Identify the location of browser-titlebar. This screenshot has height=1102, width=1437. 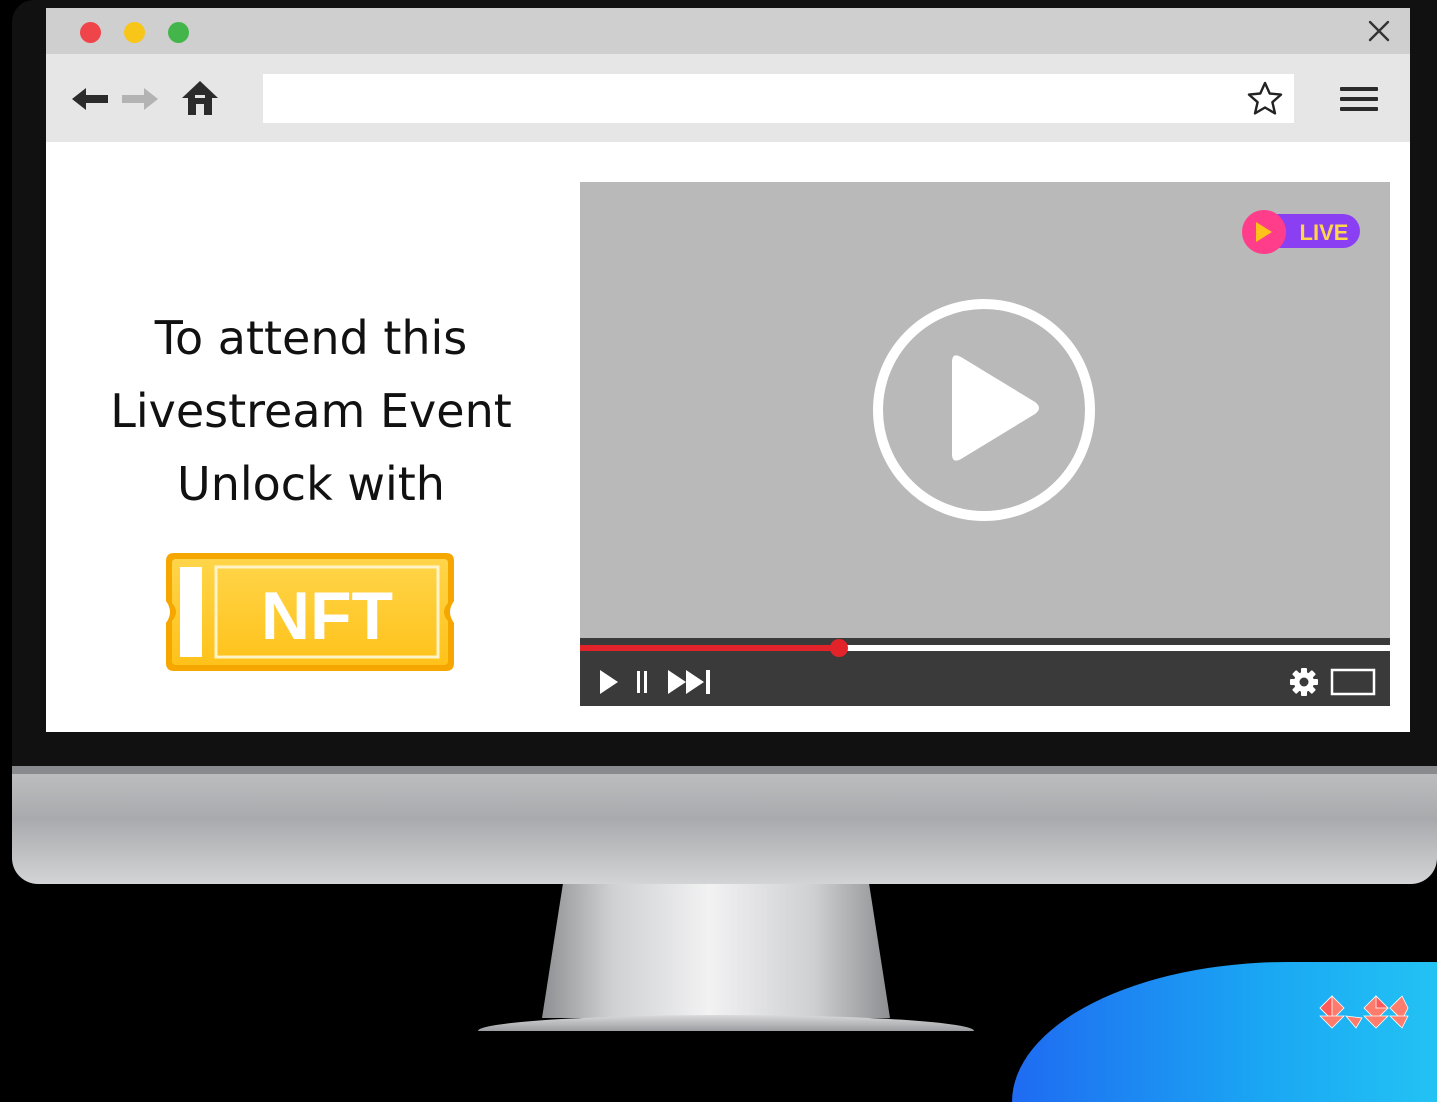
(728, 31).